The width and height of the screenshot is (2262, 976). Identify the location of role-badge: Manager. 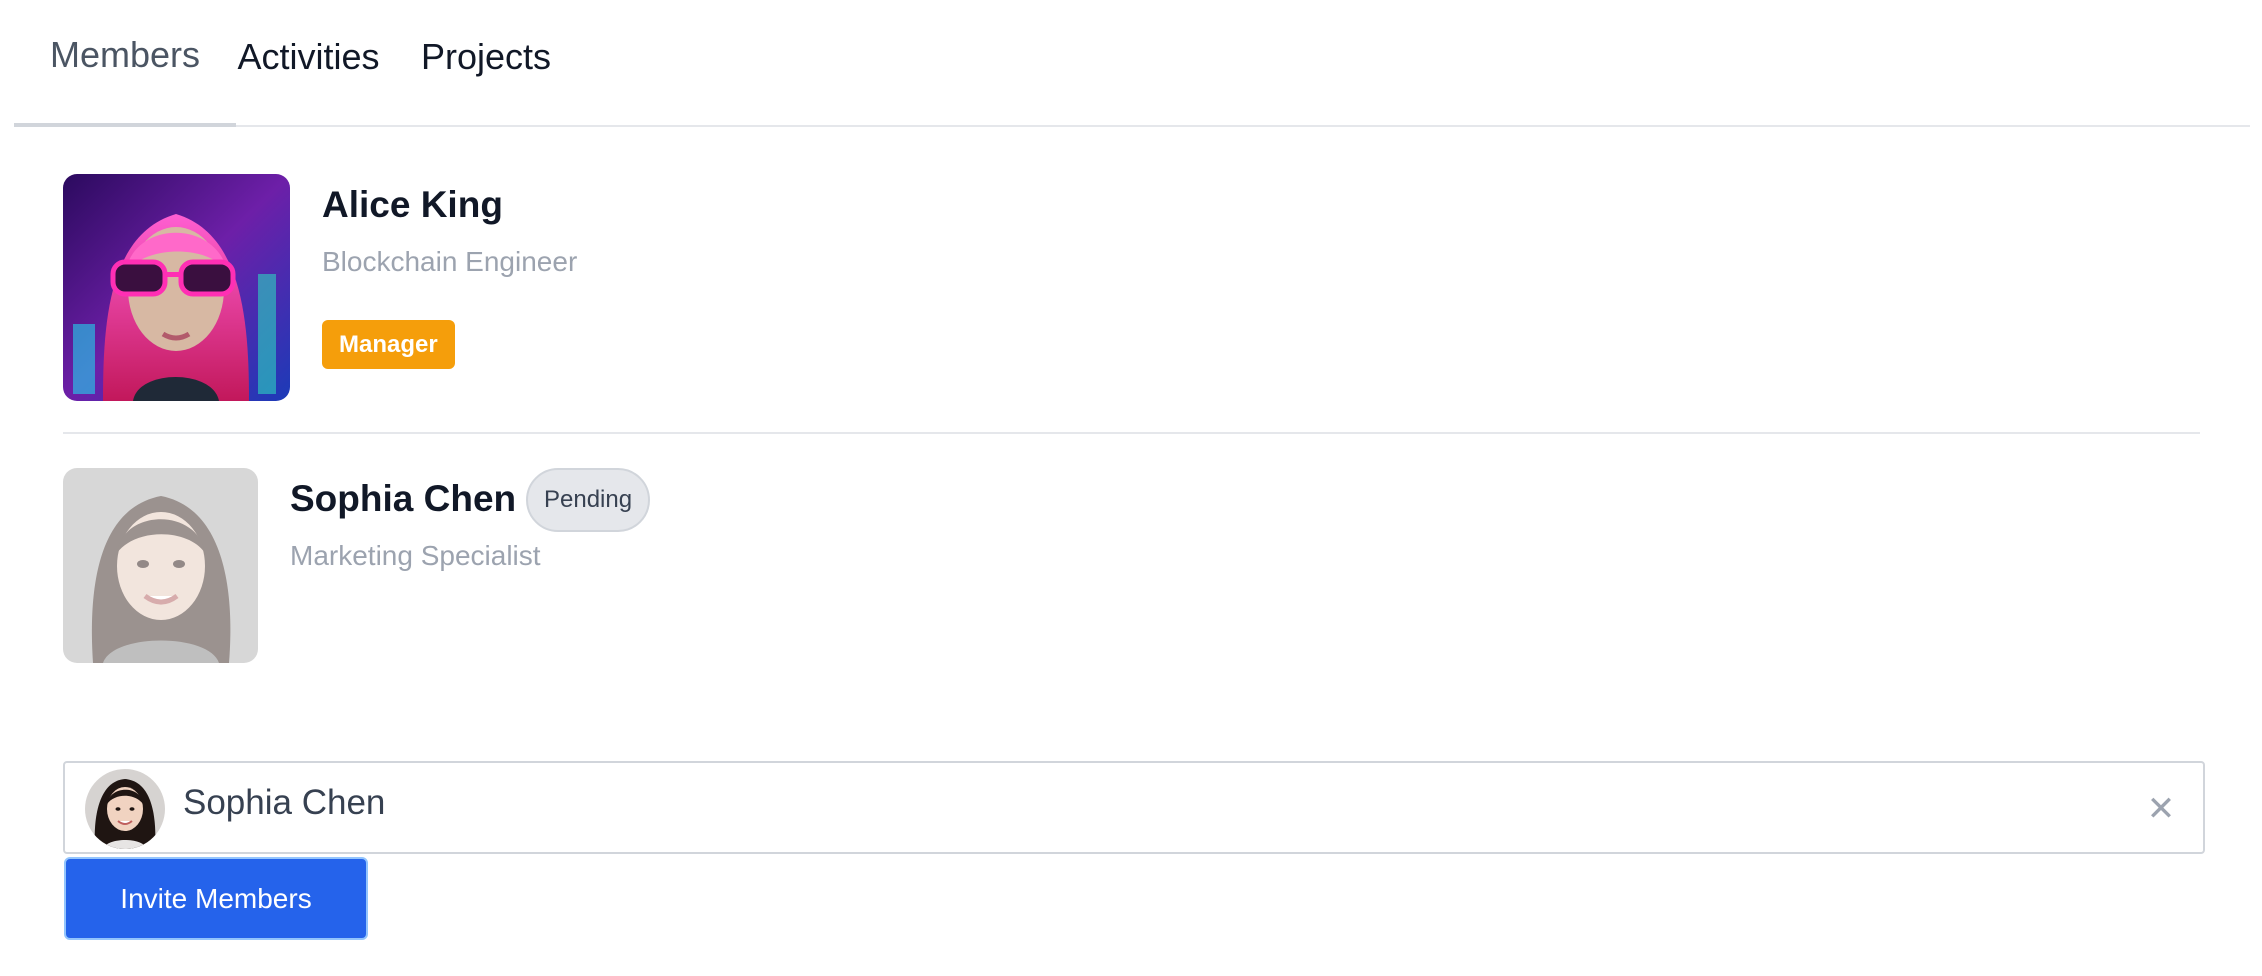
(388, 344).